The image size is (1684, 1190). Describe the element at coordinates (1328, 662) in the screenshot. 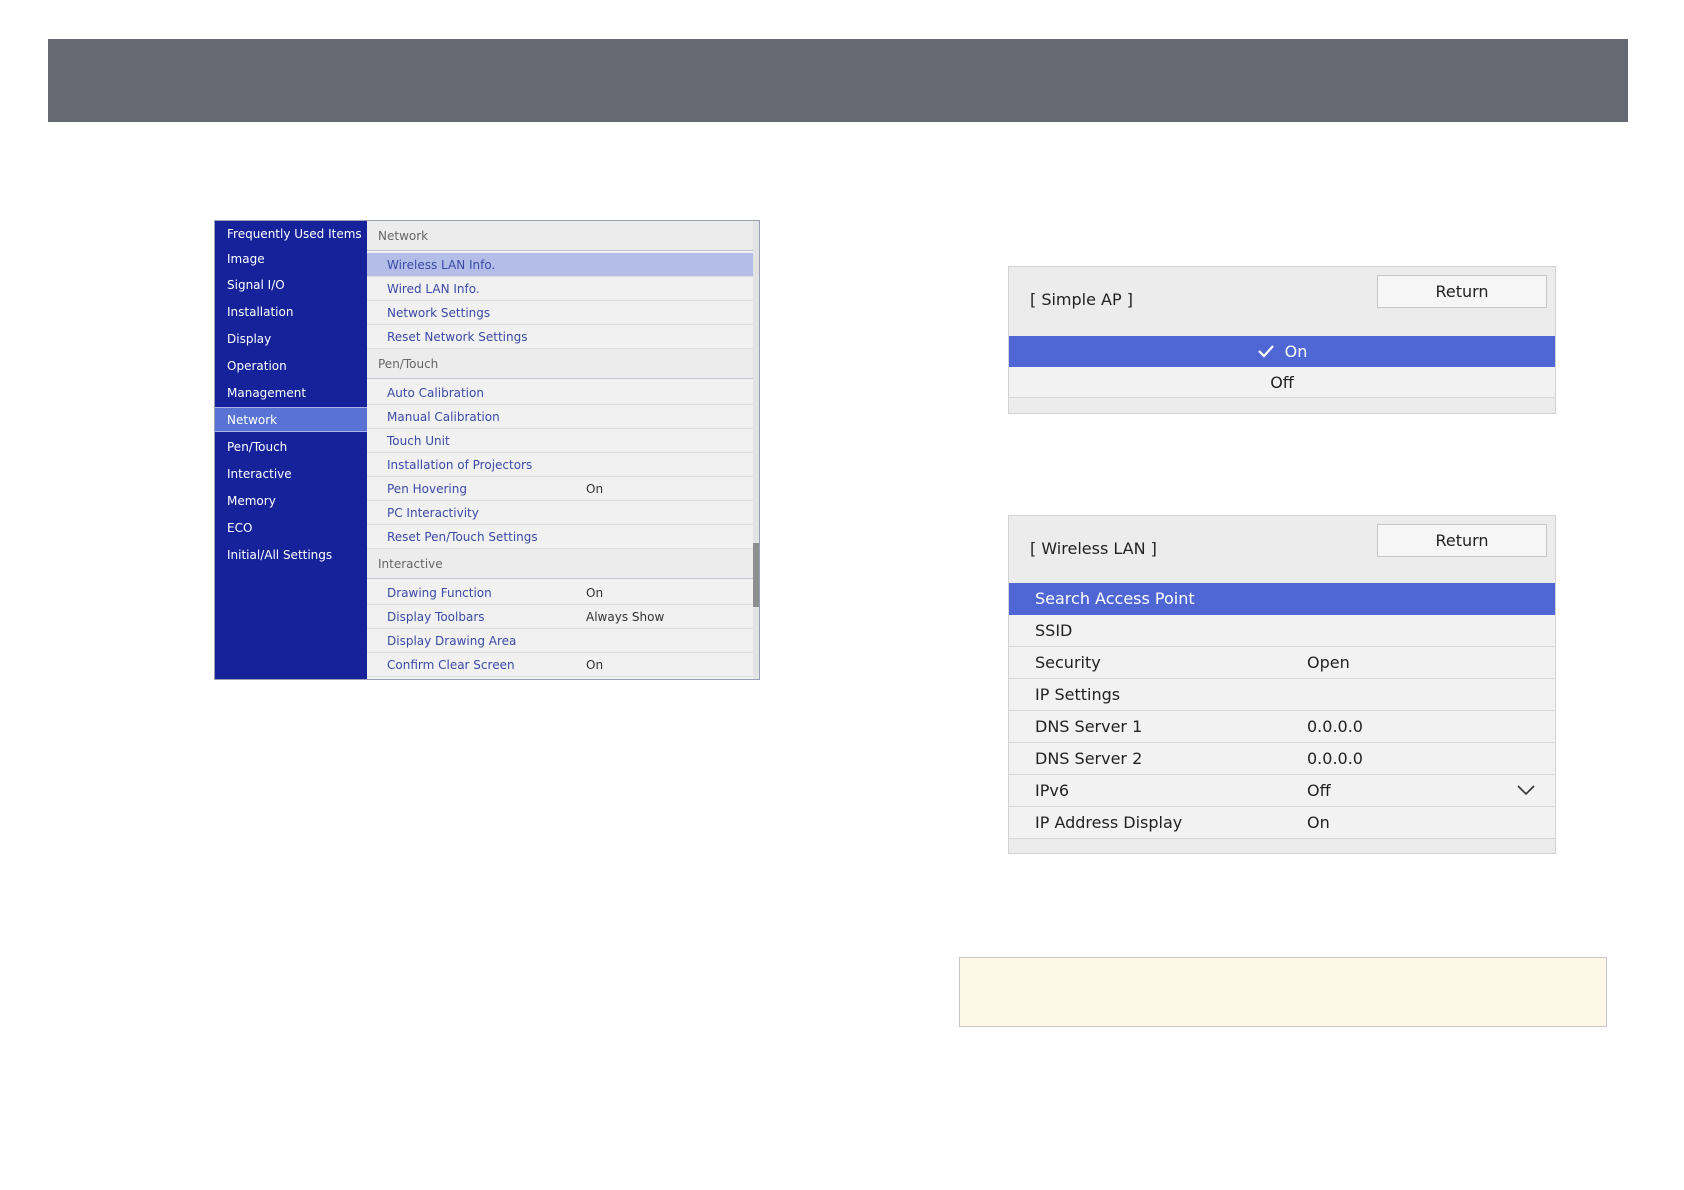

I see `row-value: Open` at that location.